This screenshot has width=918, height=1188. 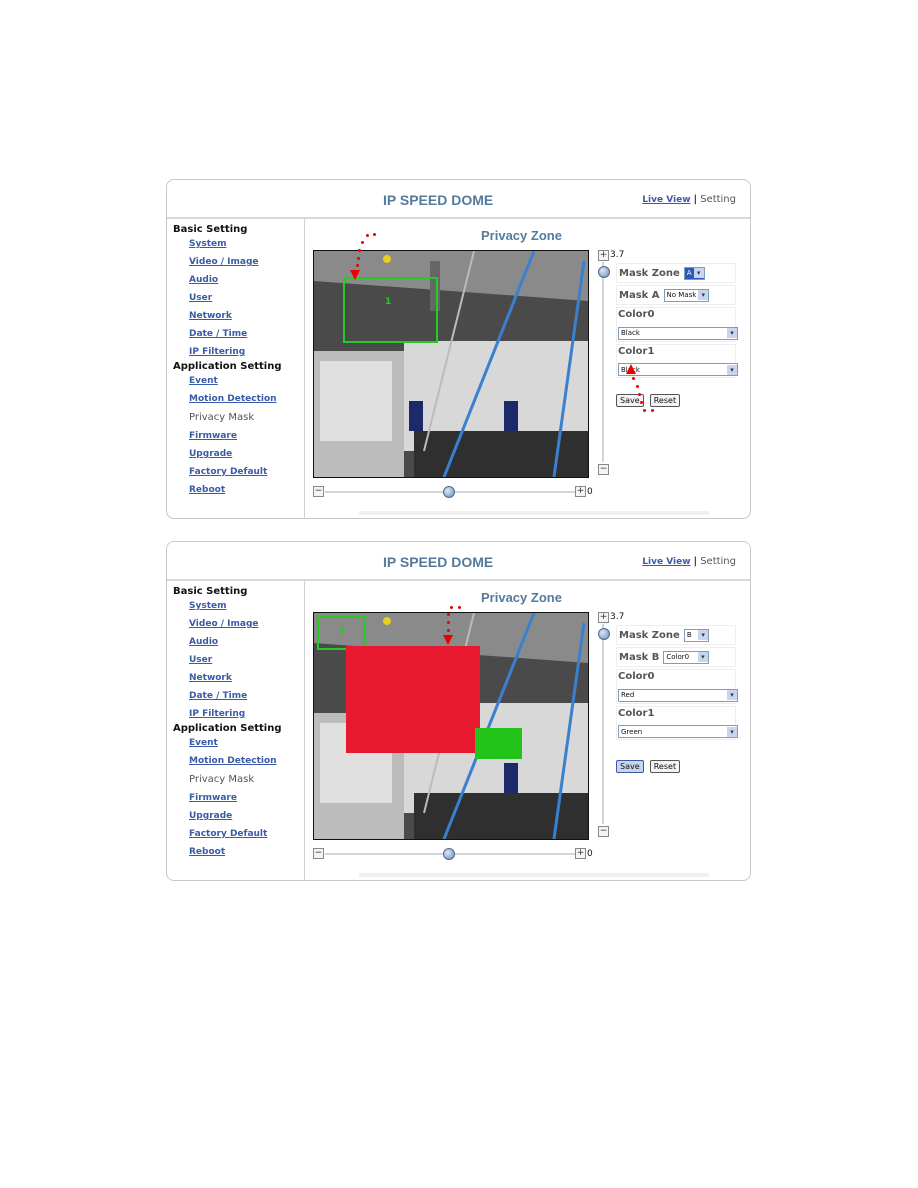 What do you see at coordinates (617, 255) in the screenshot?
I see `zoom-value: 3.7` at bounding box center [617, 255].